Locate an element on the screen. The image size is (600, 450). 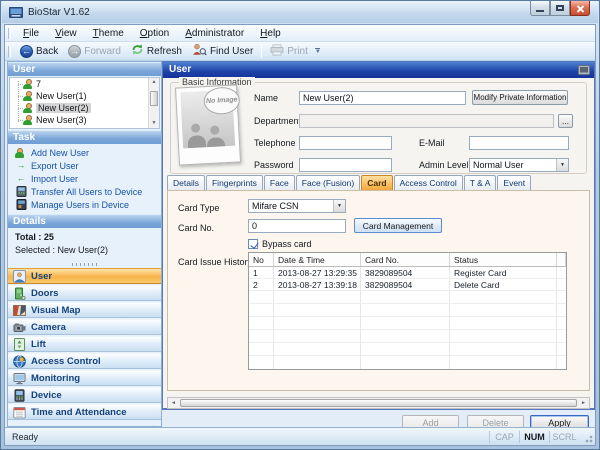
task-add-new-user: Add New User is located at coordinates (84, 152).